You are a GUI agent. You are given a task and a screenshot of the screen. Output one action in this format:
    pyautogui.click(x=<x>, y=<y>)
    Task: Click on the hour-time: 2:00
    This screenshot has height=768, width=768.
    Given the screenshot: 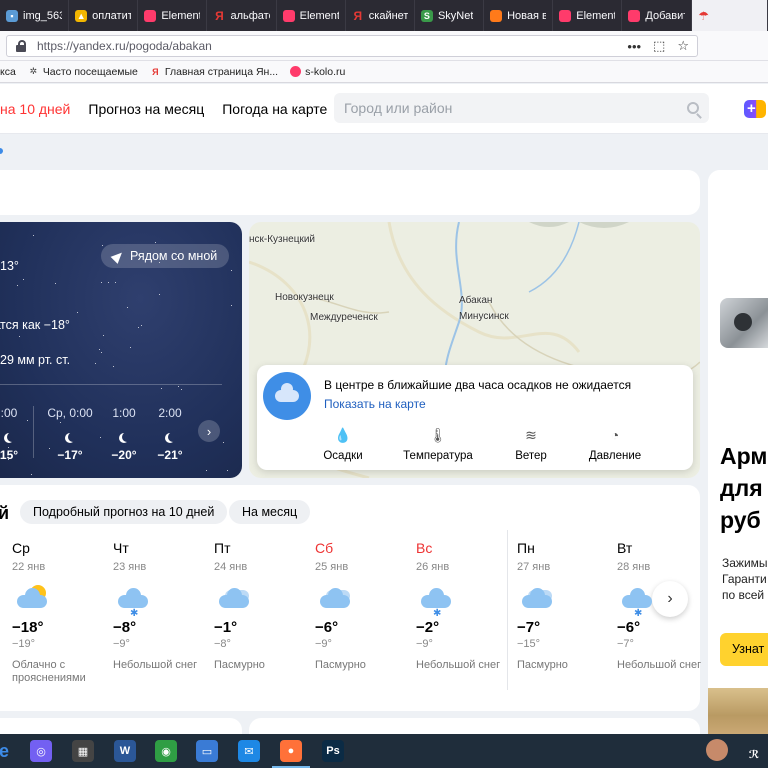 What is the action you would take?
    pyautogui.click(x=170, y=413)
    